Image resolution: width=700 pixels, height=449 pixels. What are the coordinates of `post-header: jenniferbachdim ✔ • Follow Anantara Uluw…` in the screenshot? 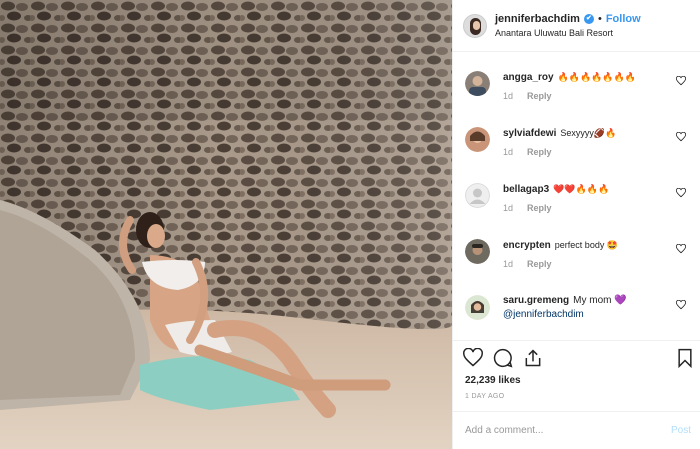 It's located at (576, 26).